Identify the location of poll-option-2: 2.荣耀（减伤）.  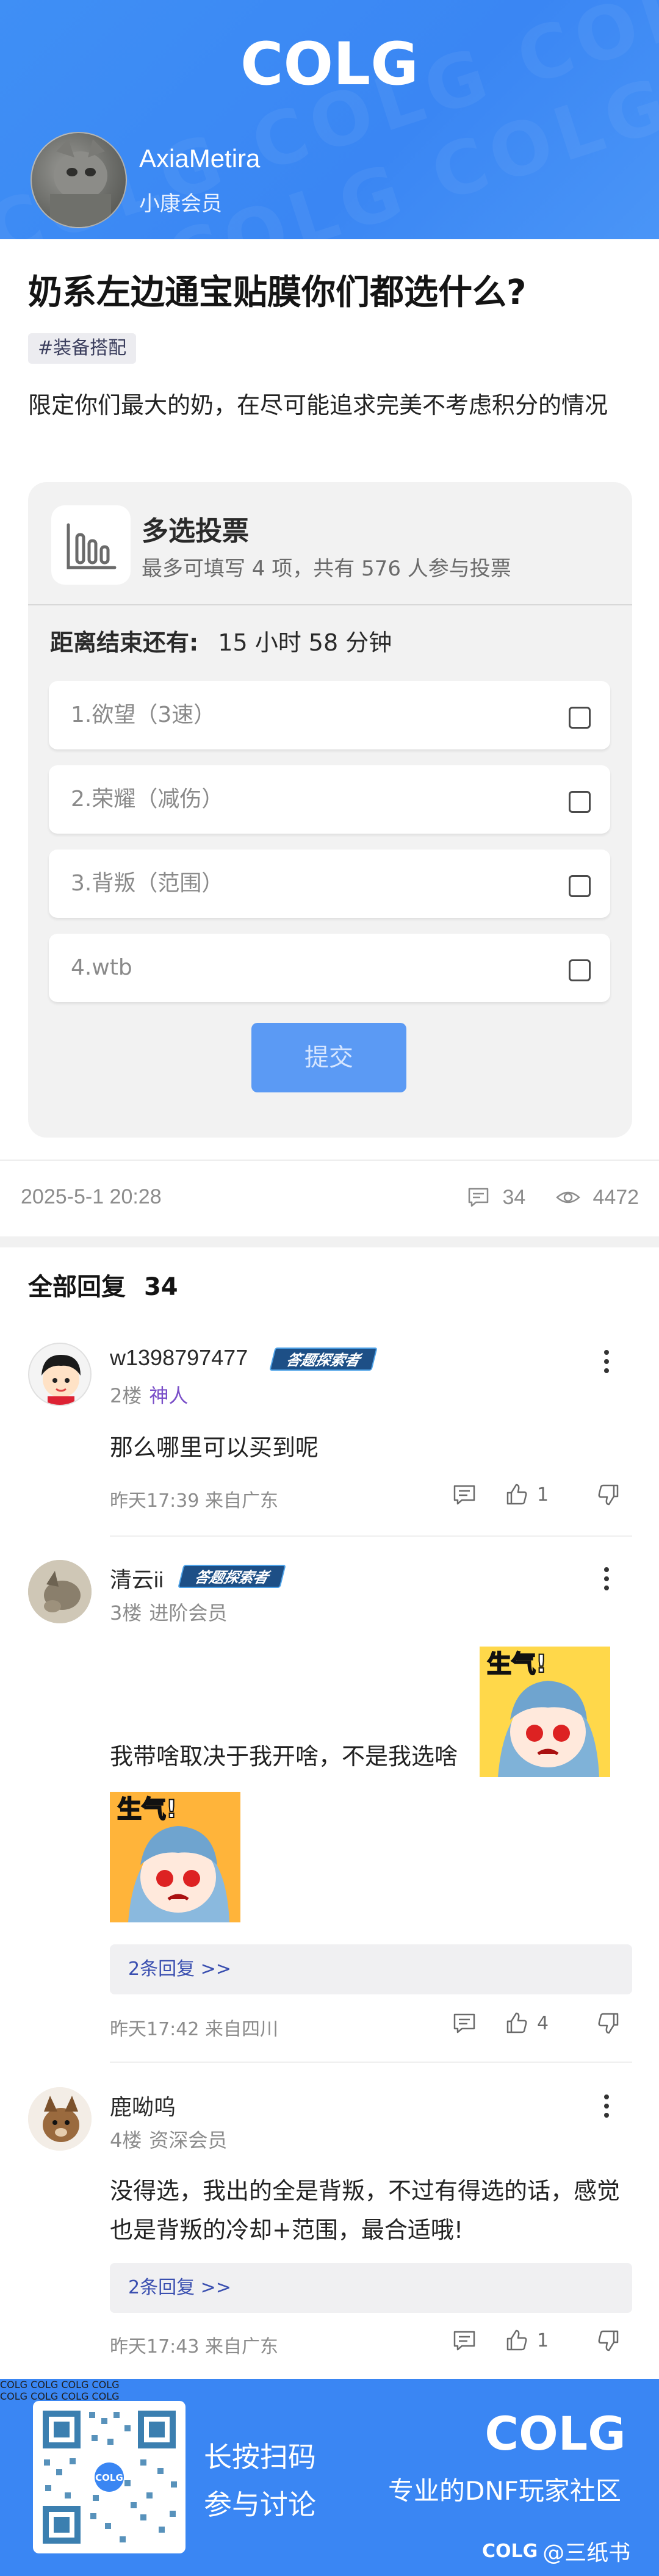
(329, 799).